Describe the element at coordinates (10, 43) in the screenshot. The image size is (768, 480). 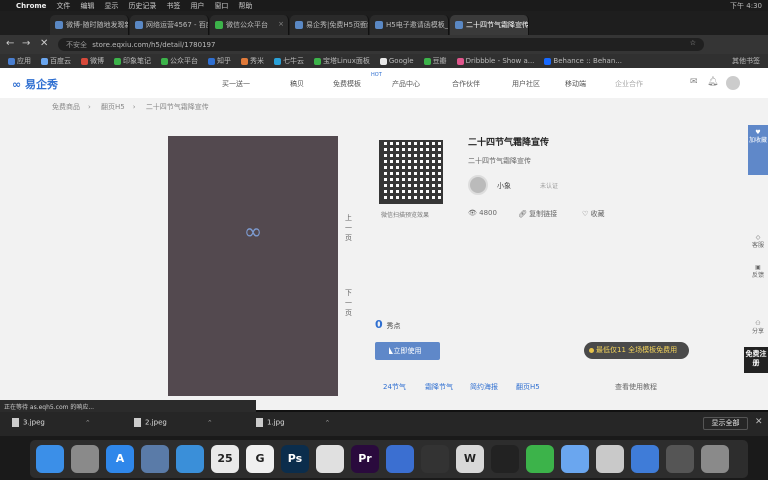
I see `back-icon: ←` at that location.